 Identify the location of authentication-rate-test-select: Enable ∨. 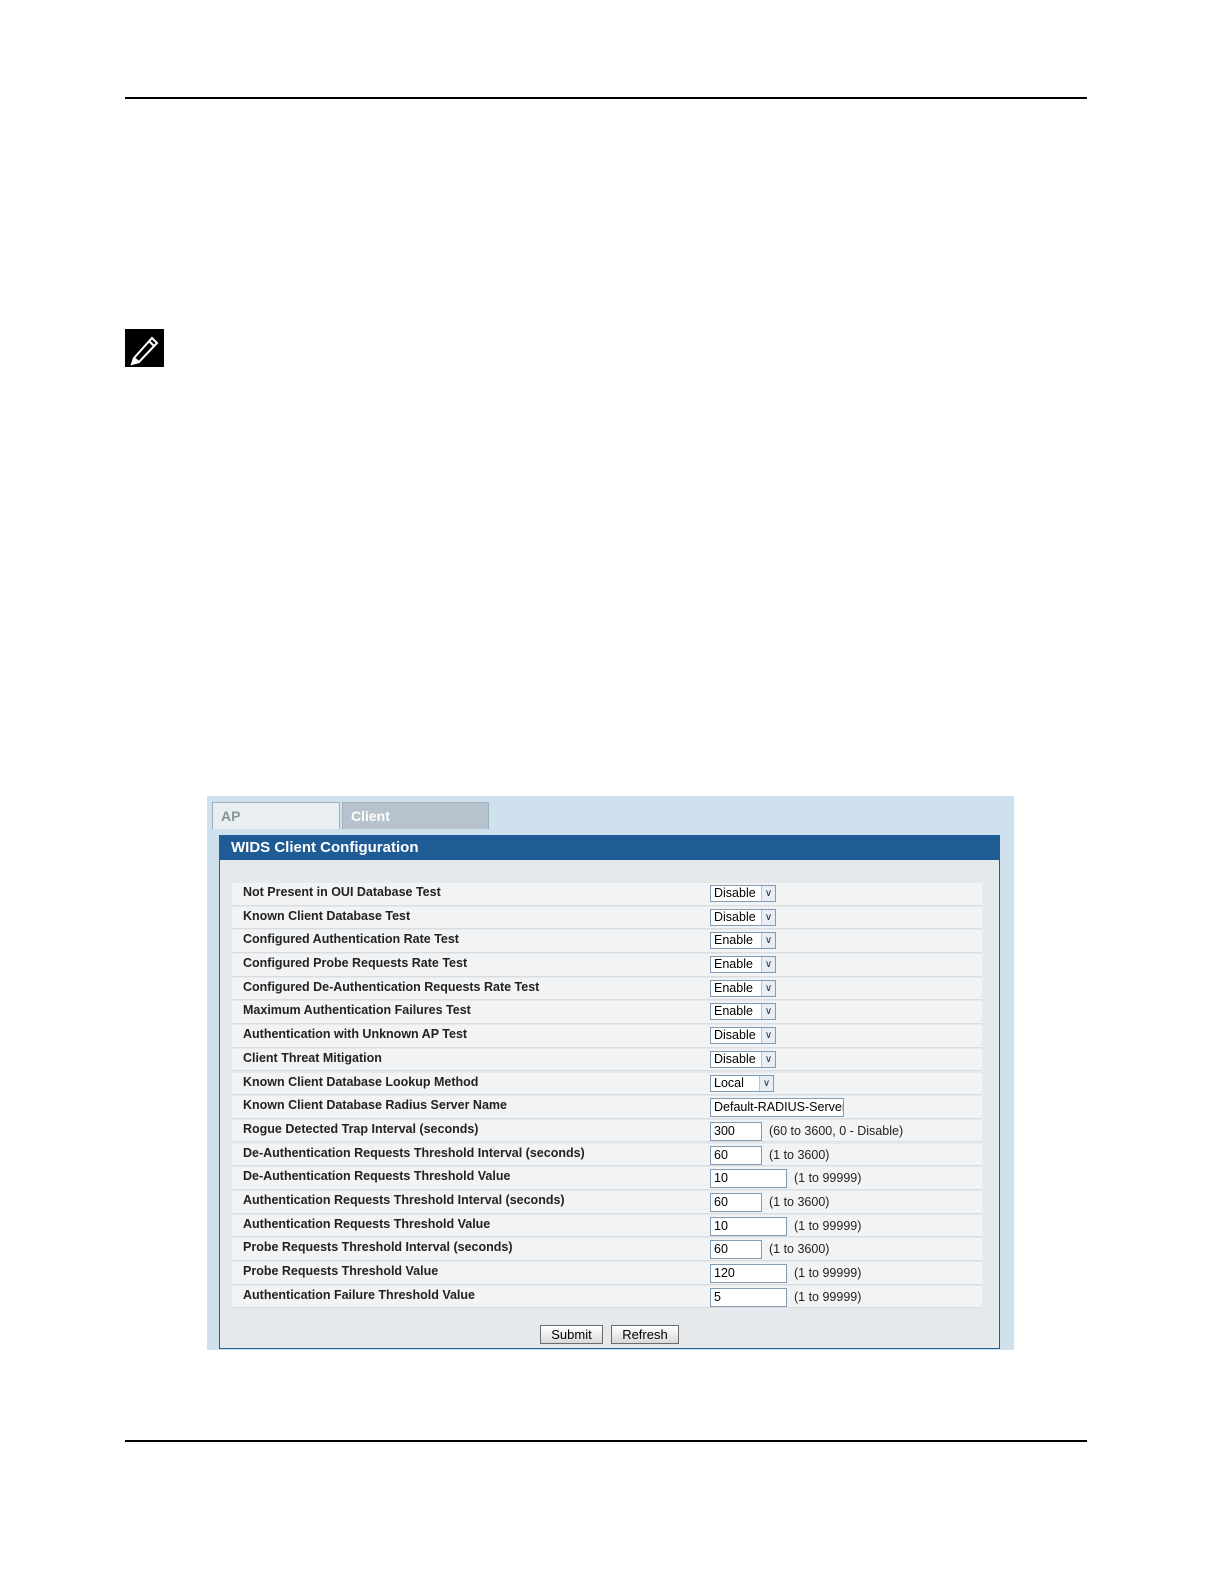
(743, 941).